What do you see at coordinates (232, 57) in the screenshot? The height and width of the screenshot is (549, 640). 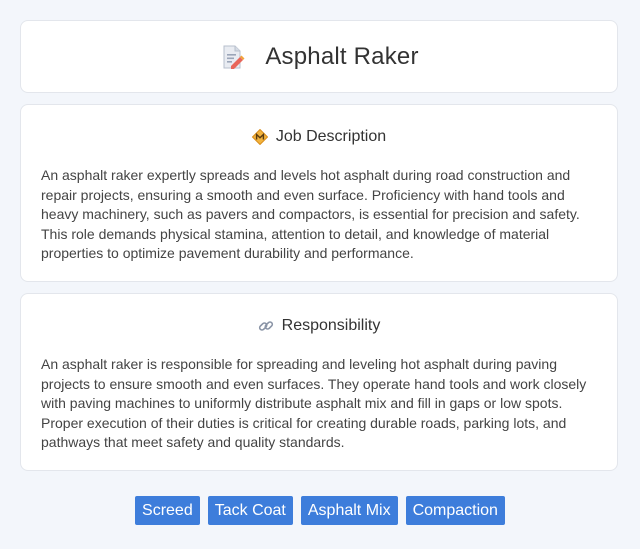 I see `document-pencil-icon` at bounding box center [232, 57].